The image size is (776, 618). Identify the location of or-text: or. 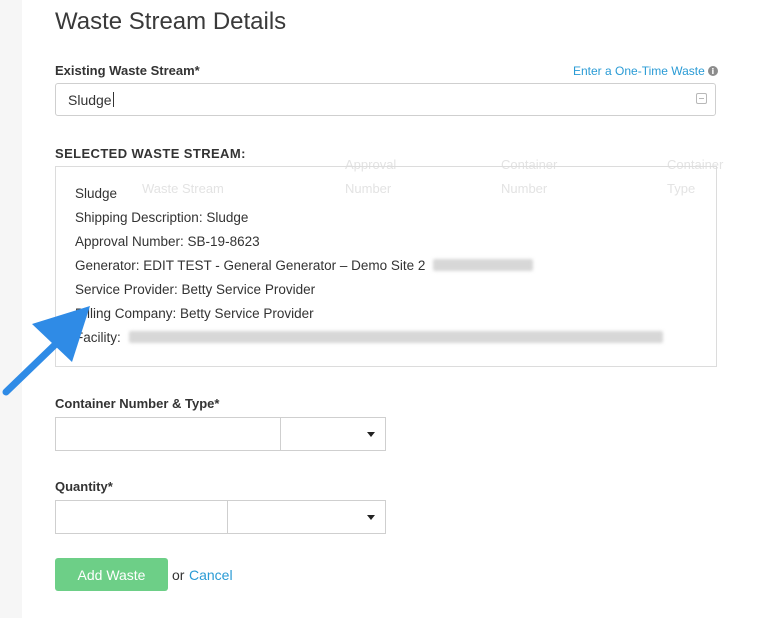
(178, 575).